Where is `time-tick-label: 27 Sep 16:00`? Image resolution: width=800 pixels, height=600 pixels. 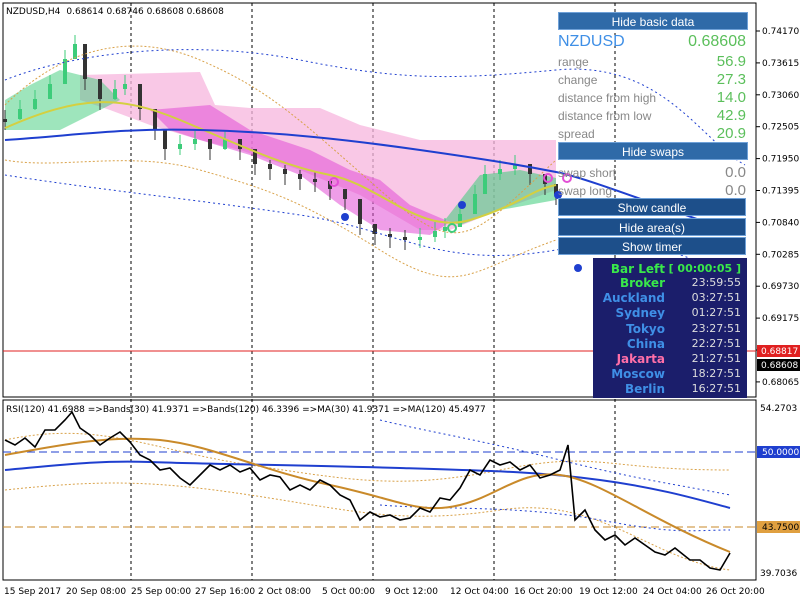
time-tick-label: 27 Sep 16:00 is located at coordinates (225, 592).